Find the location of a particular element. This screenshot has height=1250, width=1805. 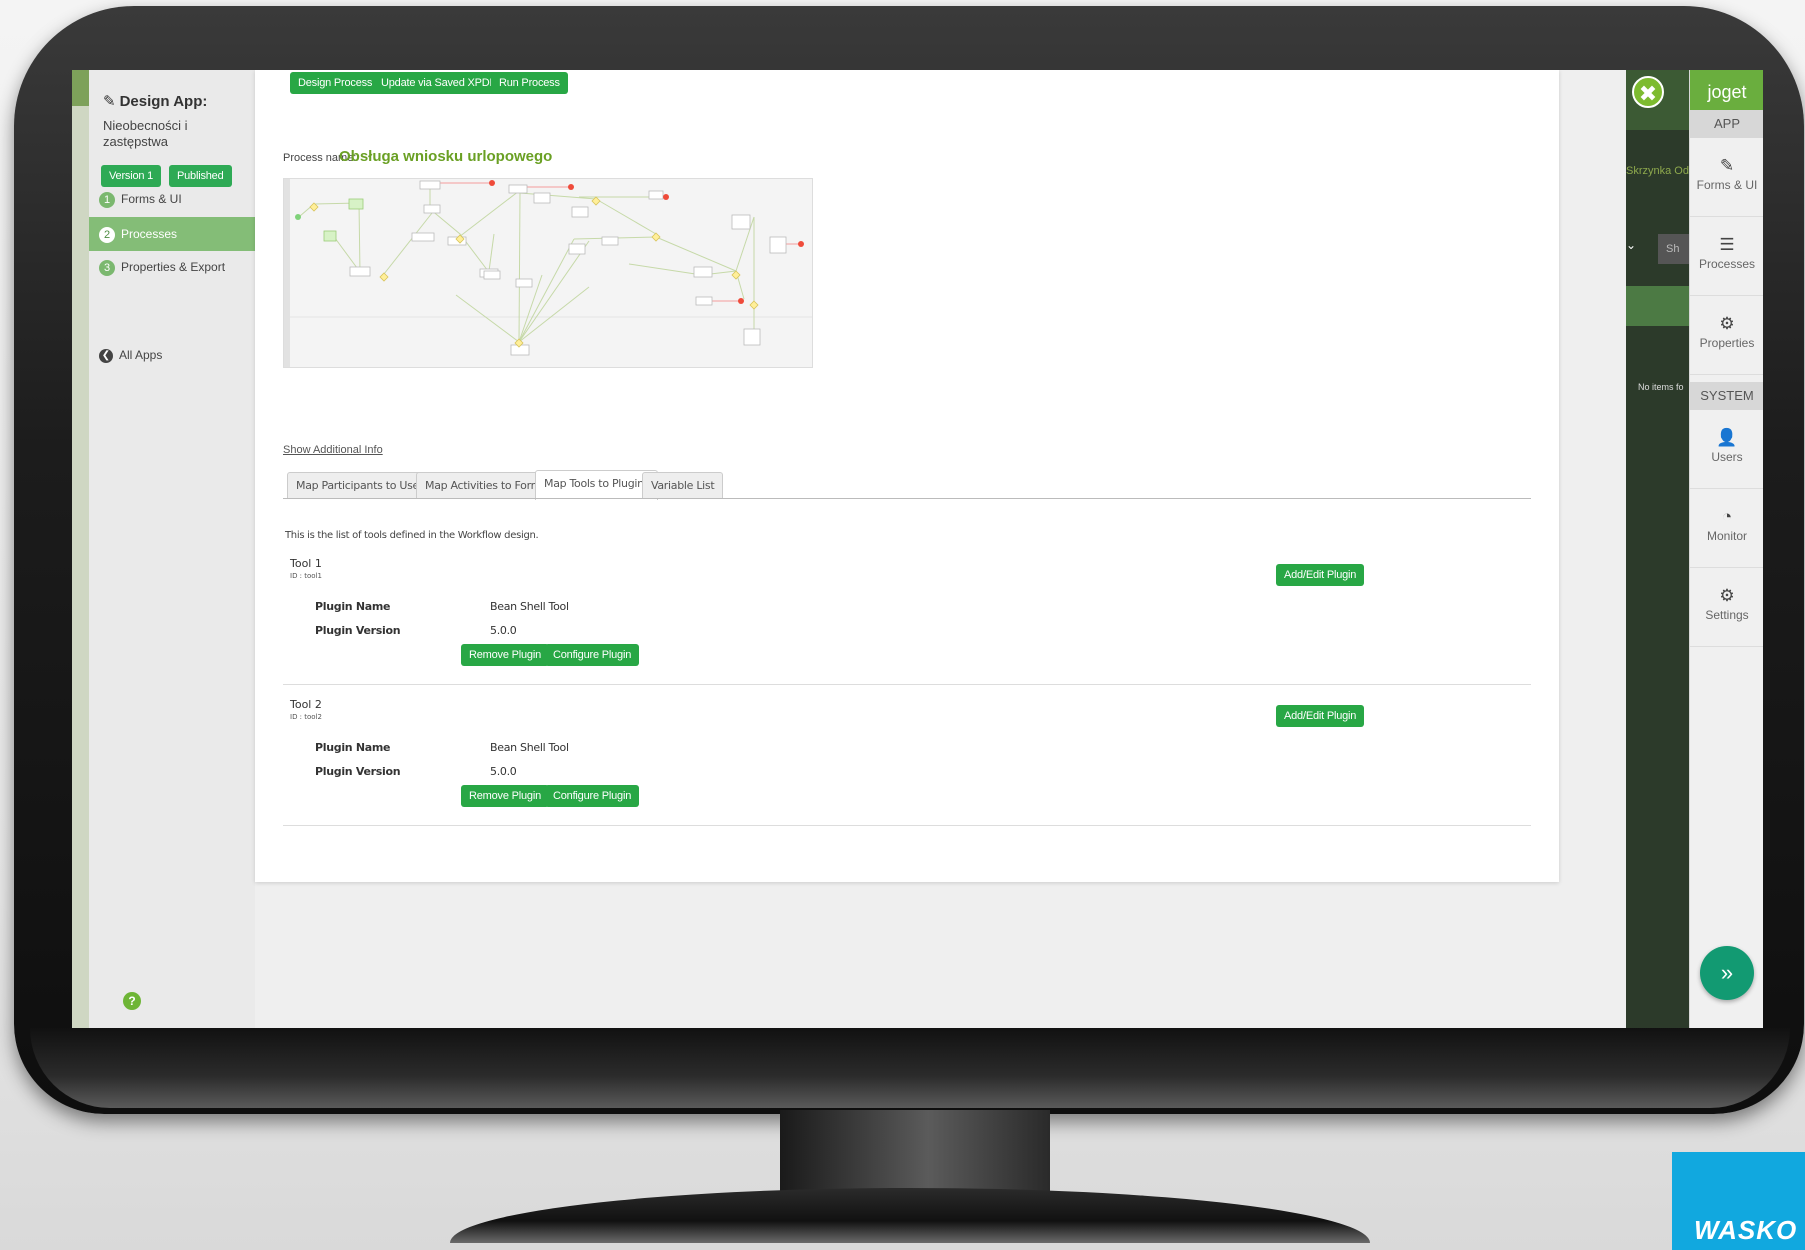

admin-item-label: Processes is located at coordinates (1727, 264).